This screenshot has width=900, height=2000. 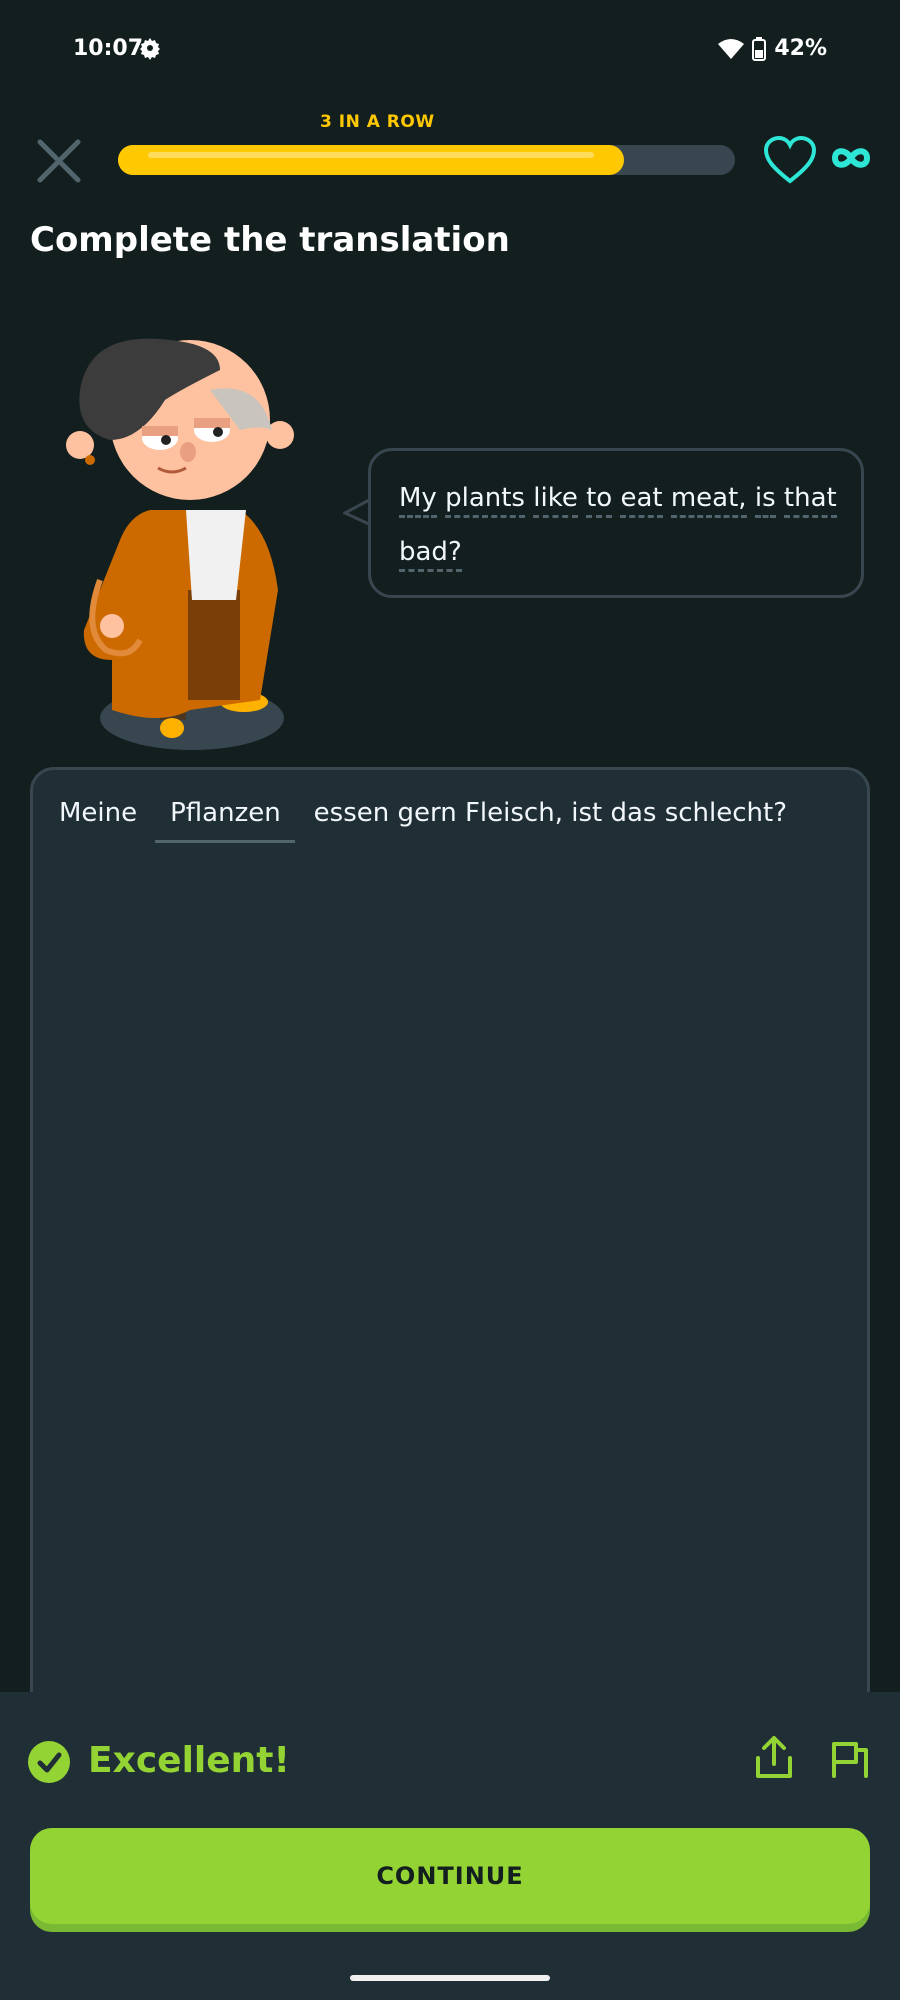 What do you see at coordinates (731, 48) in the screenshot?
I see `wifi-icon` at bounding box center [731, 48].